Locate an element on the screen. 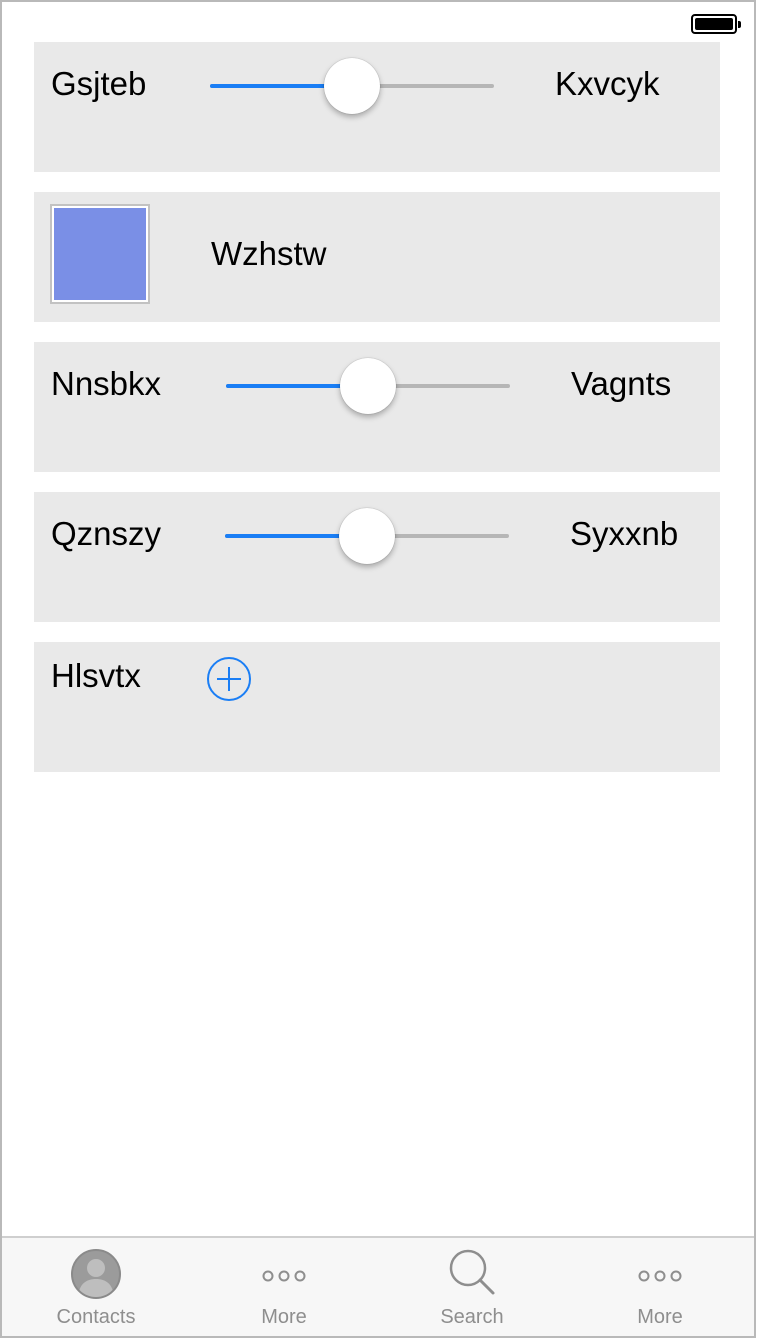 This screenshot has width=760, height=1340. tab-more-1: More is located at coordinates (284, 1287).